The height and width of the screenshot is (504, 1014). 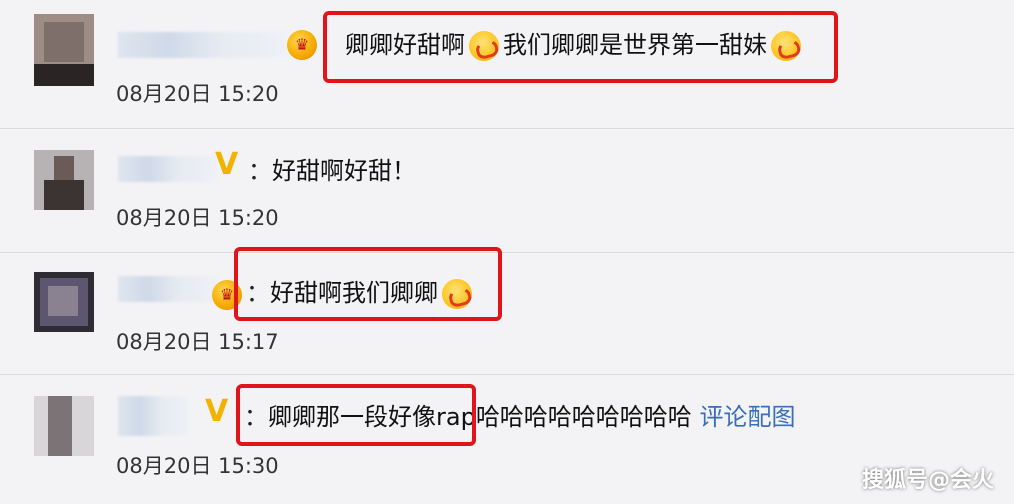 I want to click on comment-timestamp: 08月20日 15:30, so click(x=197, y=466).